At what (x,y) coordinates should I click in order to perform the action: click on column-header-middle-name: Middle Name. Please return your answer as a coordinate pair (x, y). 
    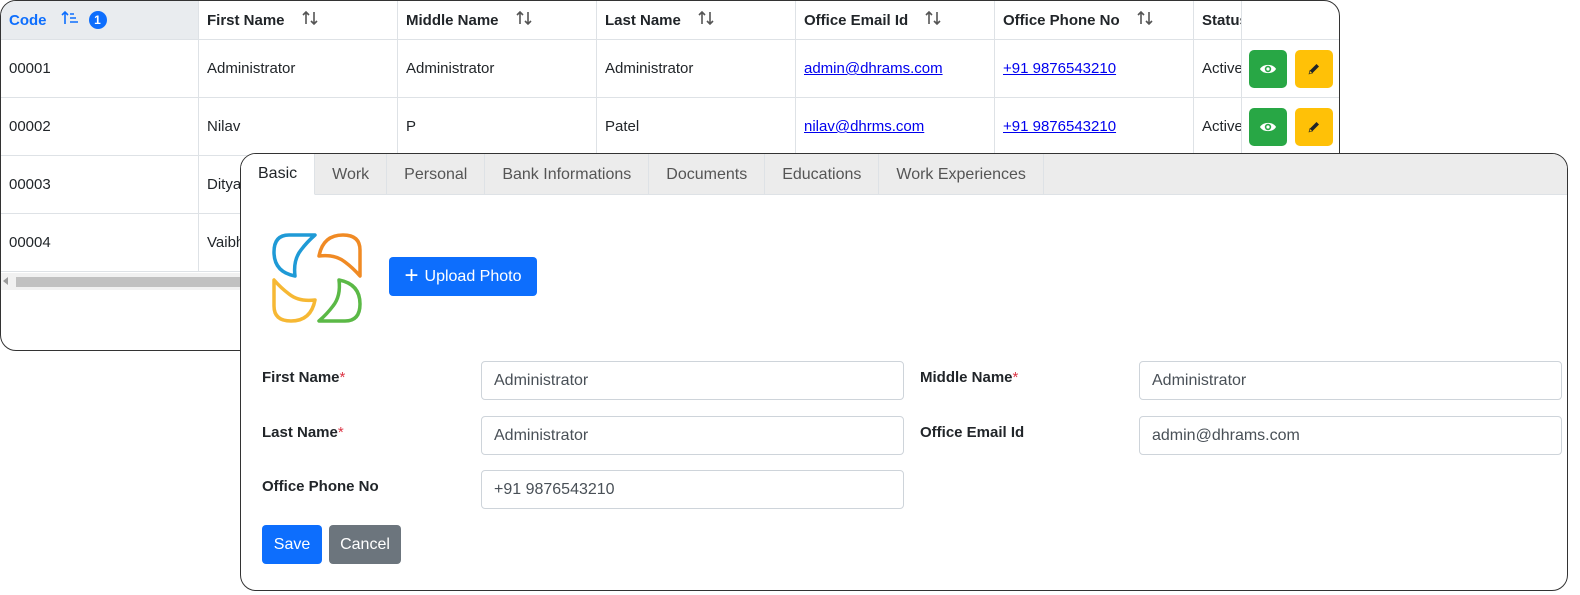
    Looking at the image, I should click on (497, 20).